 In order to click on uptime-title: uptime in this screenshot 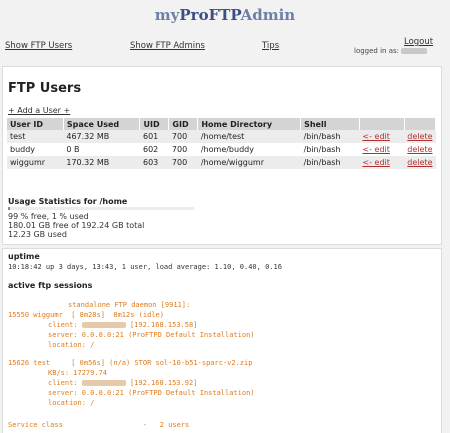, I will do `click(24, 256)`.